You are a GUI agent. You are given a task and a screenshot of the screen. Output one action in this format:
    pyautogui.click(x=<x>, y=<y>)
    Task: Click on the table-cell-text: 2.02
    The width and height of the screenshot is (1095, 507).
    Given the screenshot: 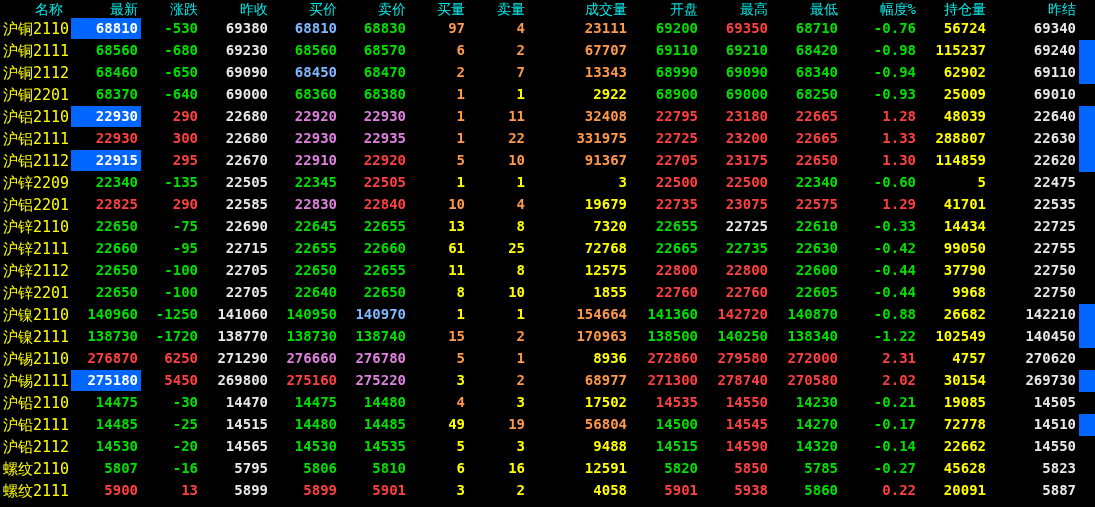 What is the action you would take?
    pyautogui.click(x=899, y=380)
    